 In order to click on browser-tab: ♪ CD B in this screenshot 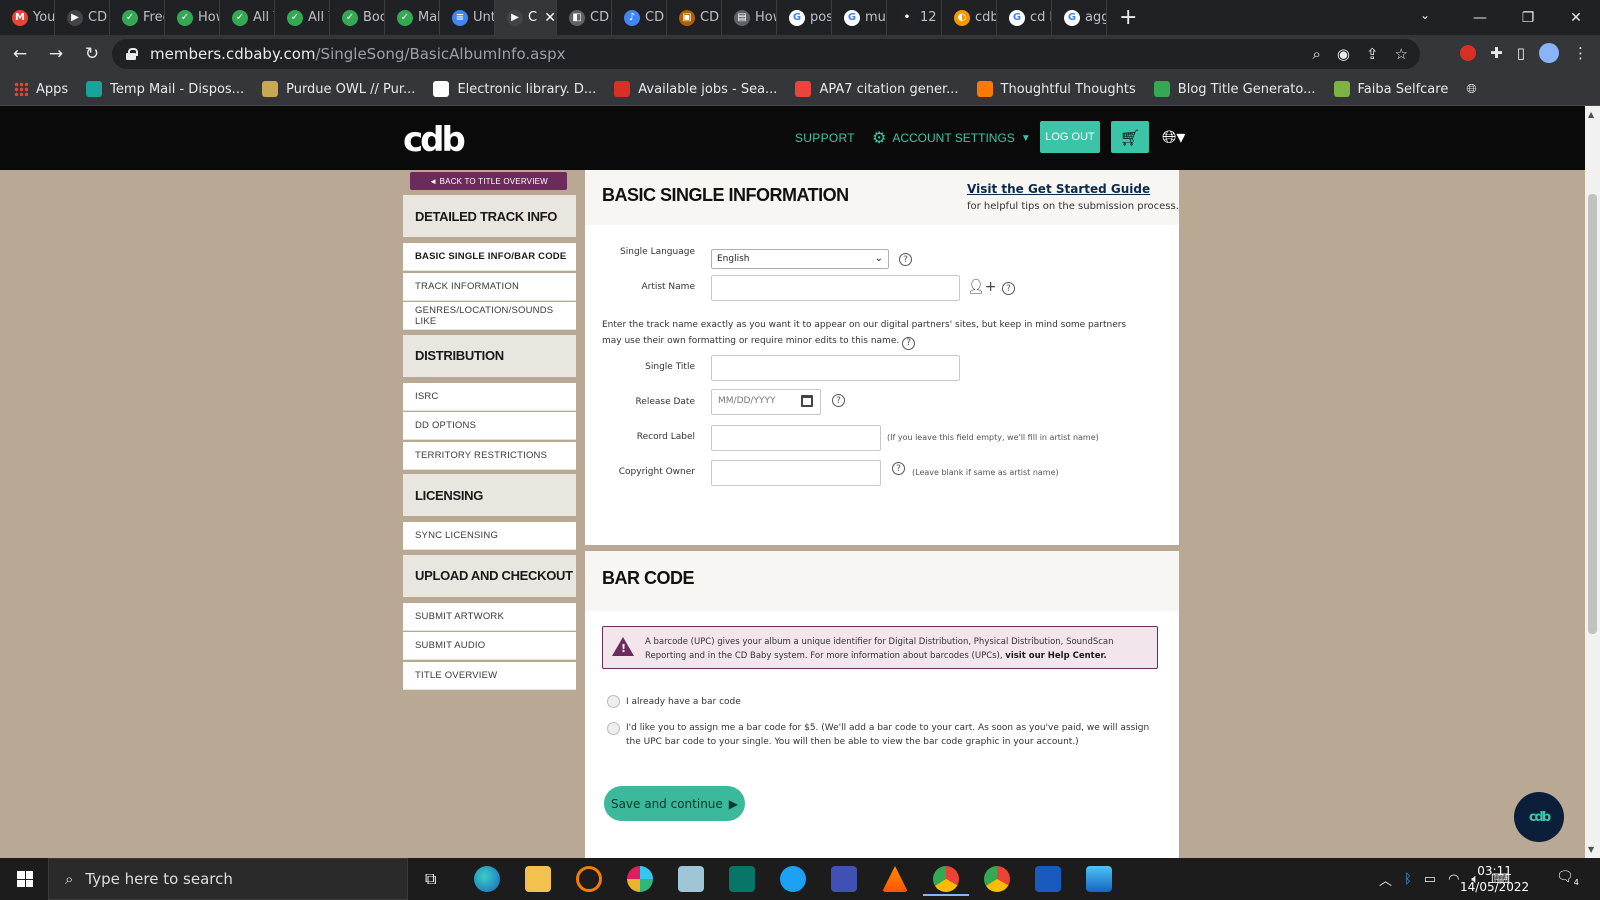, I will do `click(639, 17)`.